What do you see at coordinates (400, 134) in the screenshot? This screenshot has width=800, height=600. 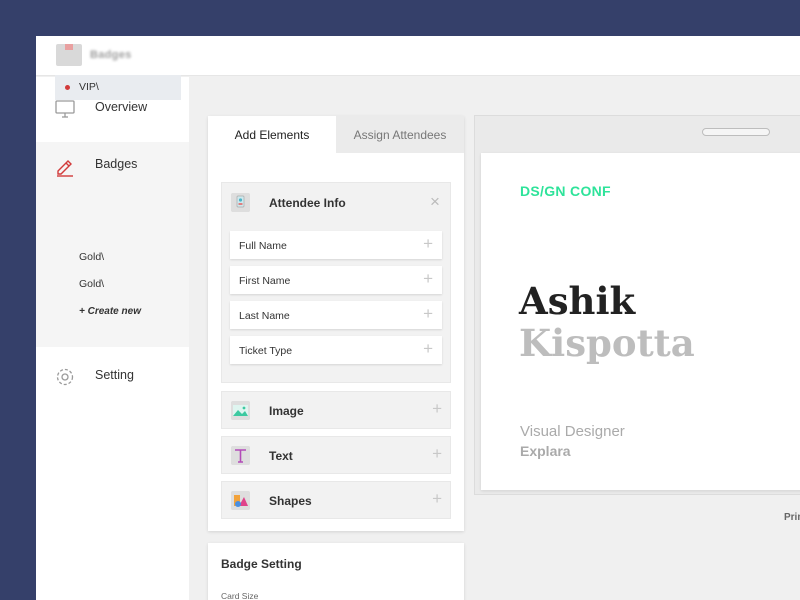 I see `tab-assign-attendees: Assign Attendees` at bounding box center [400, 134].